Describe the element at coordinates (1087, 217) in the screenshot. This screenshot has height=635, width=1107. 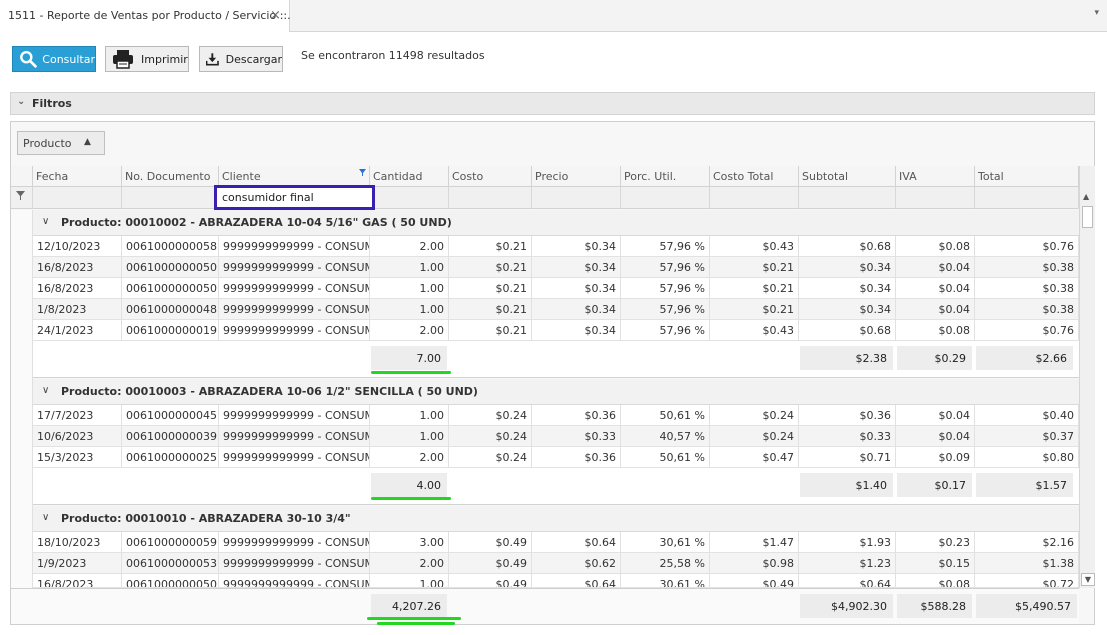
I see `scrollbar-thumb` at that location.